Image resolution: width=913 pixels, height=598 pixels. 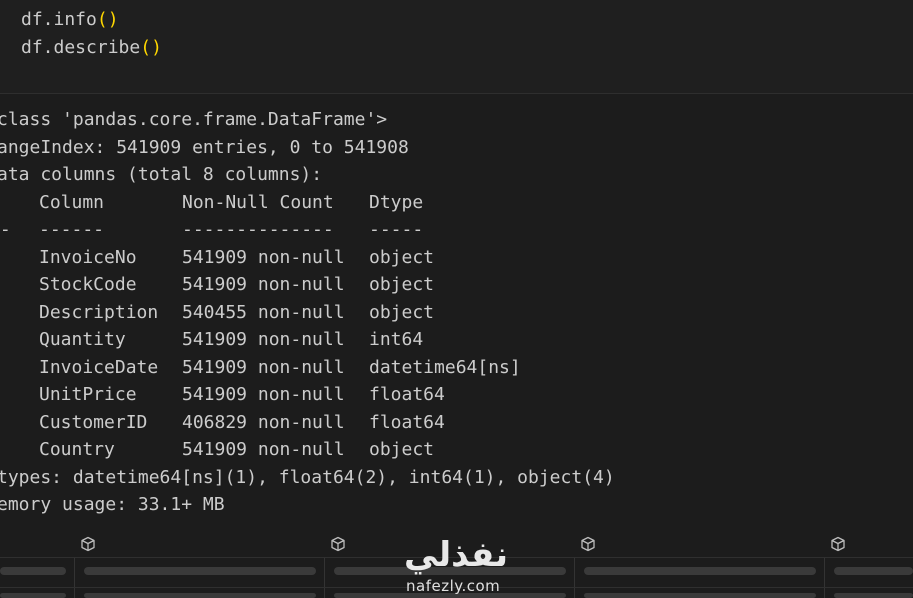 I want to click on row-column: UnitPrice, so click(x=88, y=394).